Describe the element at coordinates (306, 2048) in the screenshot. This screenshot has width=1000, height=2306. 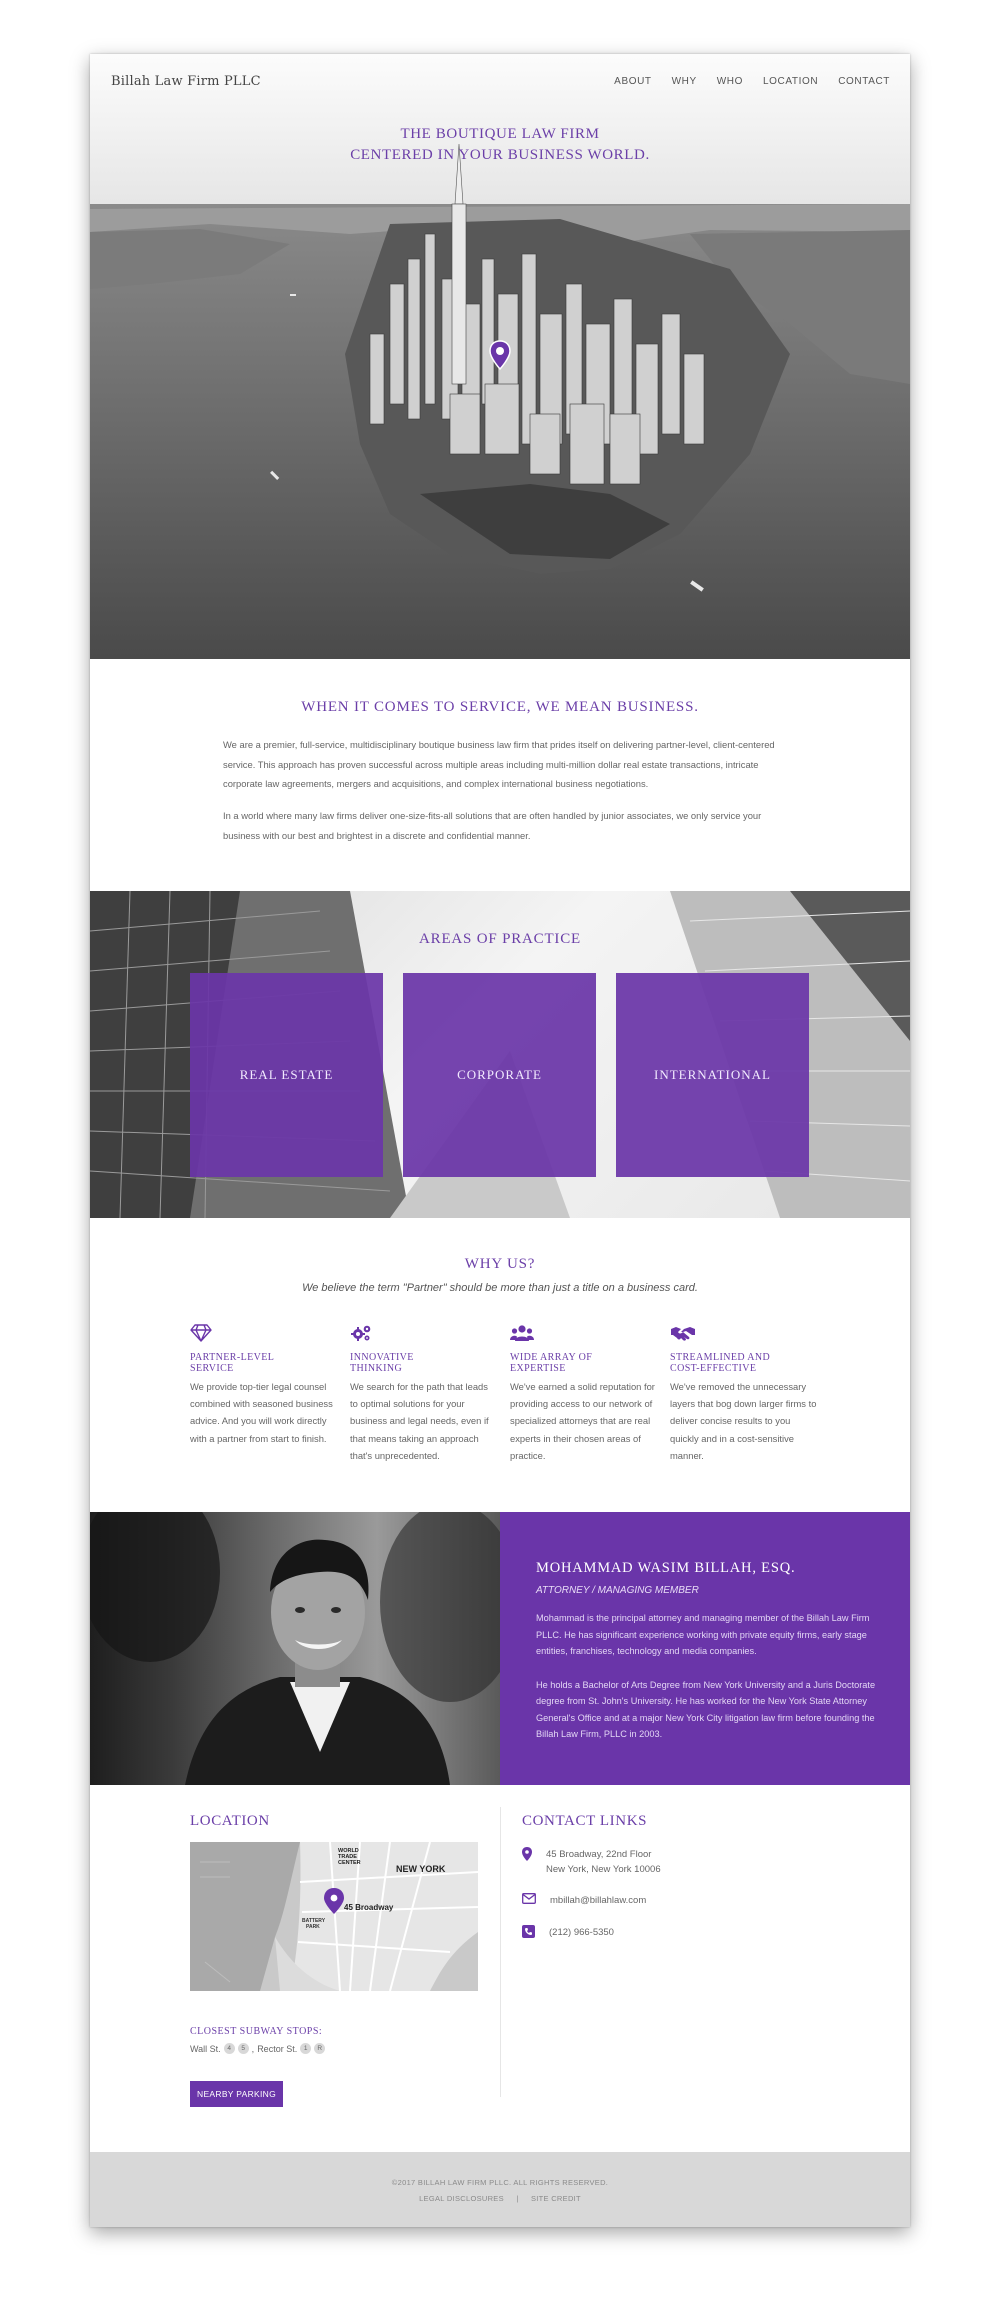
I see `subway-line-badge: 1` at that location.